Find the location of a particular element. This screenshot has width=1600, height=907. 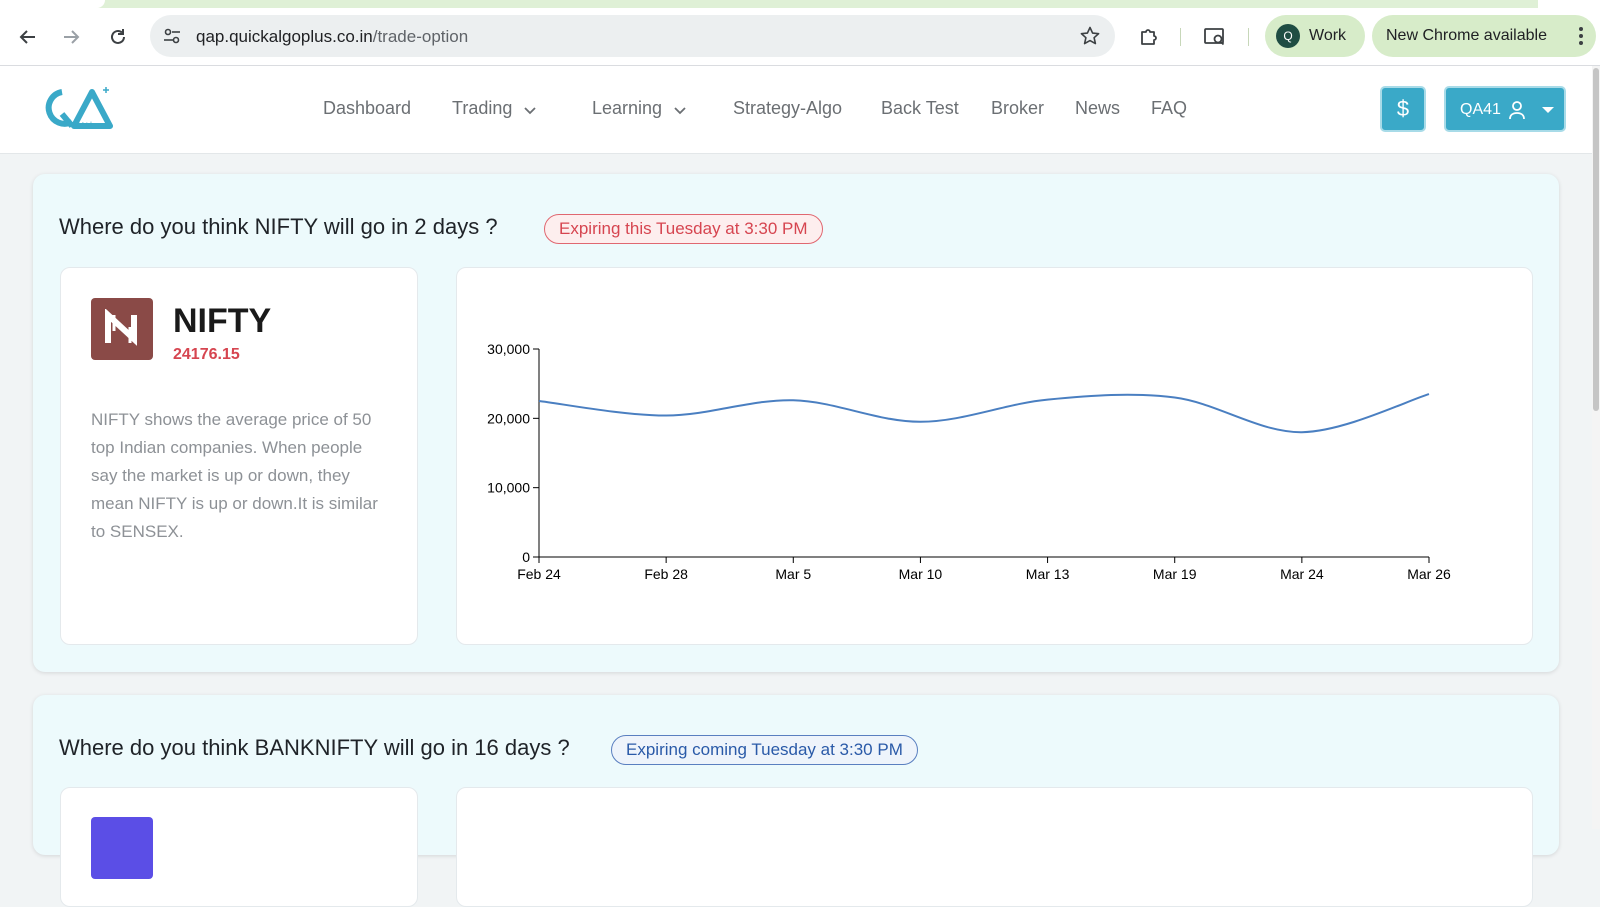

user-label: QA41 is located at coordinates (1480, 109).